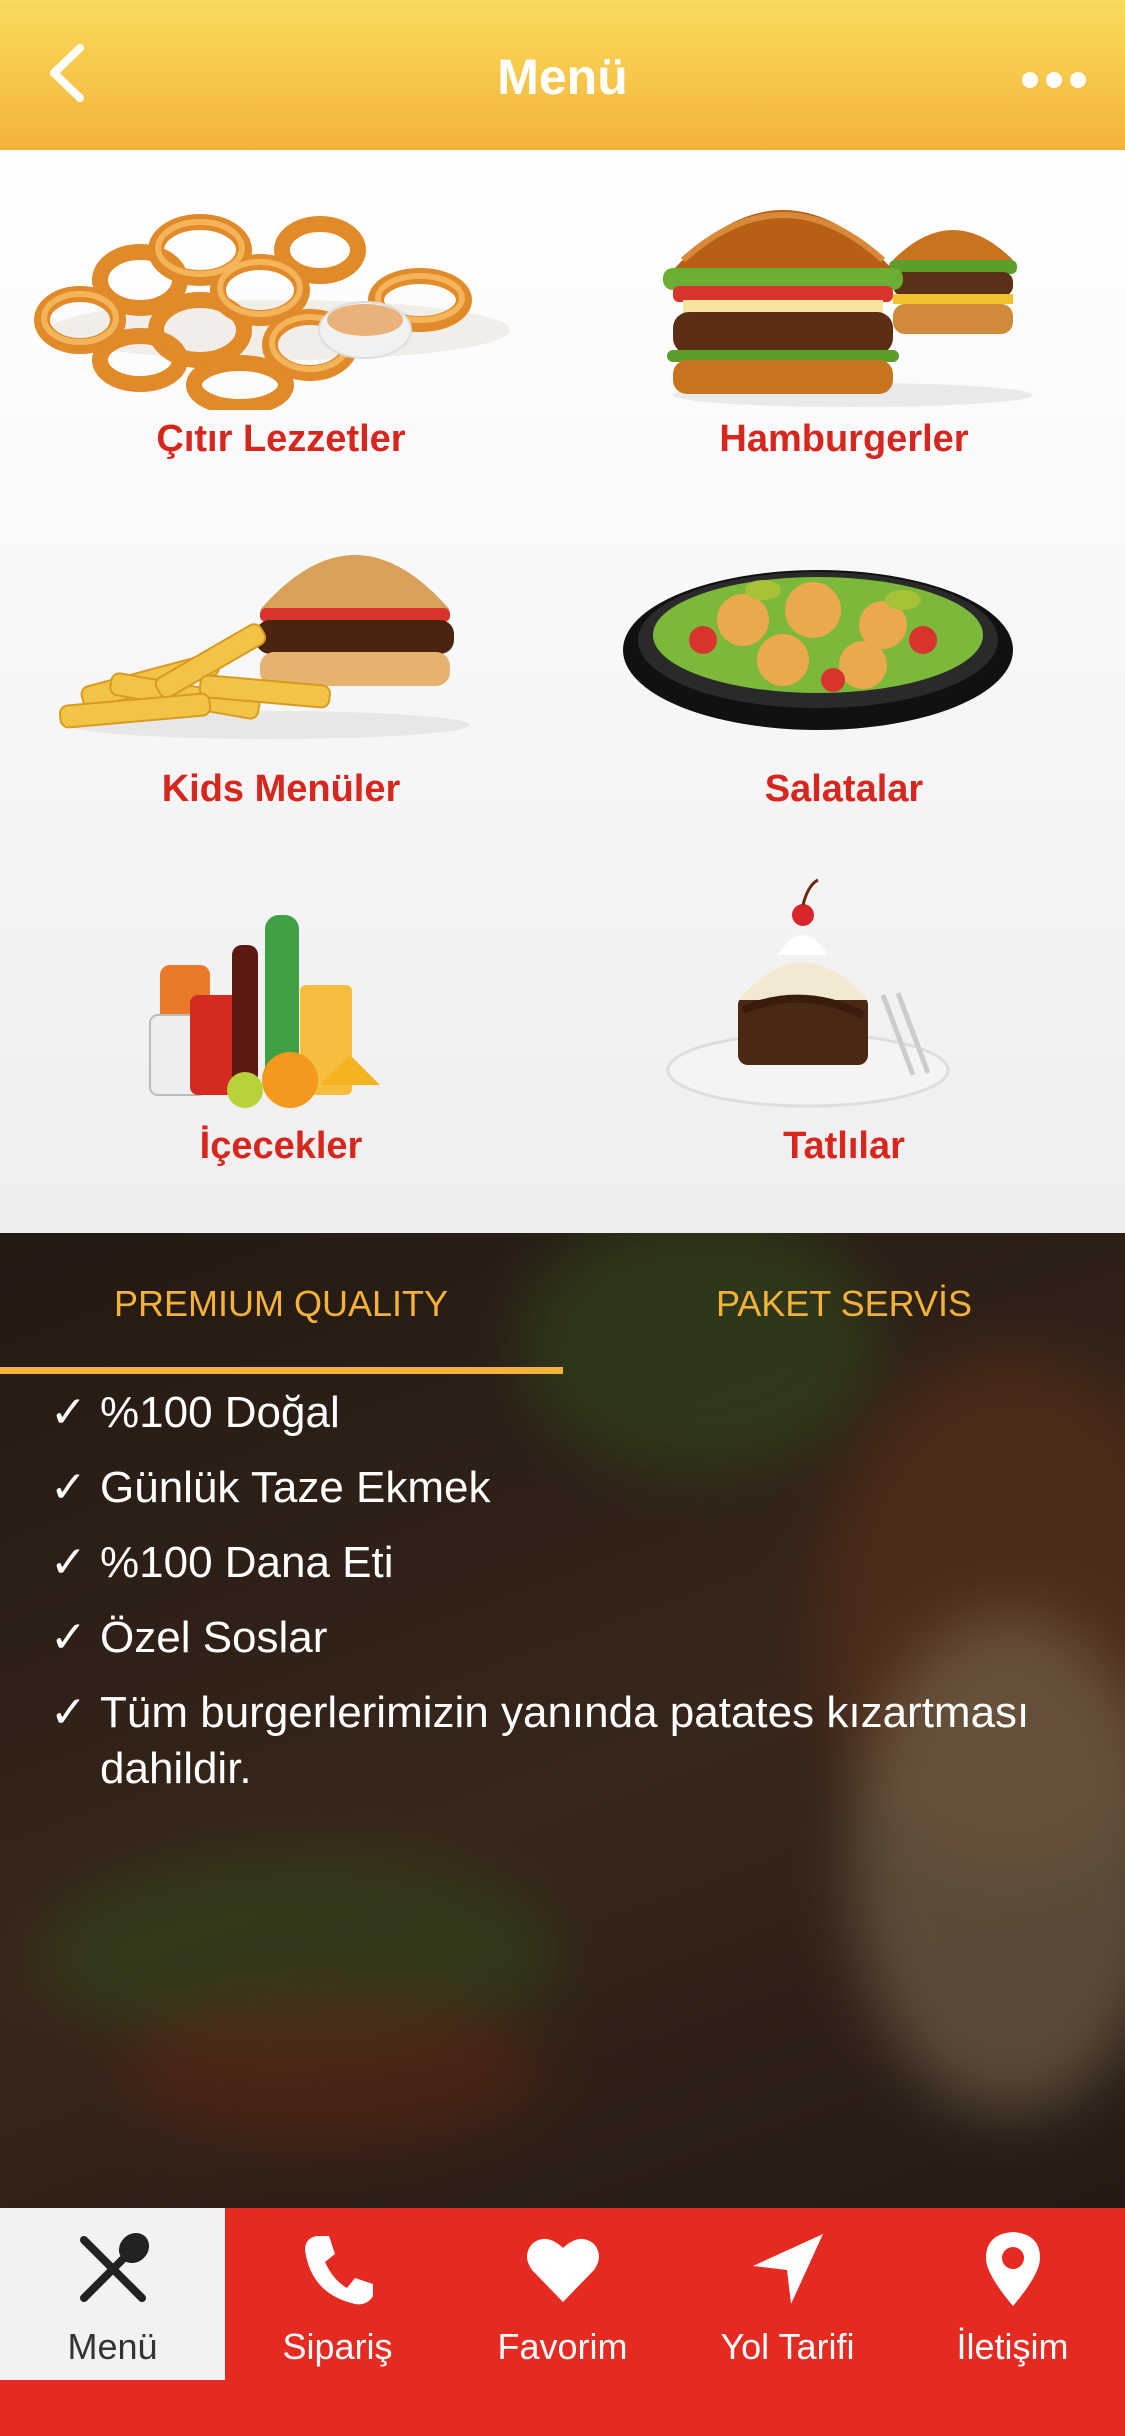 Image resolution: width=1125 pixels, height=2436 pixels. What do you see at coordinates (339, 2270) in the screenshot?
I see `phone-icon` at bounding box center [339, 2270].